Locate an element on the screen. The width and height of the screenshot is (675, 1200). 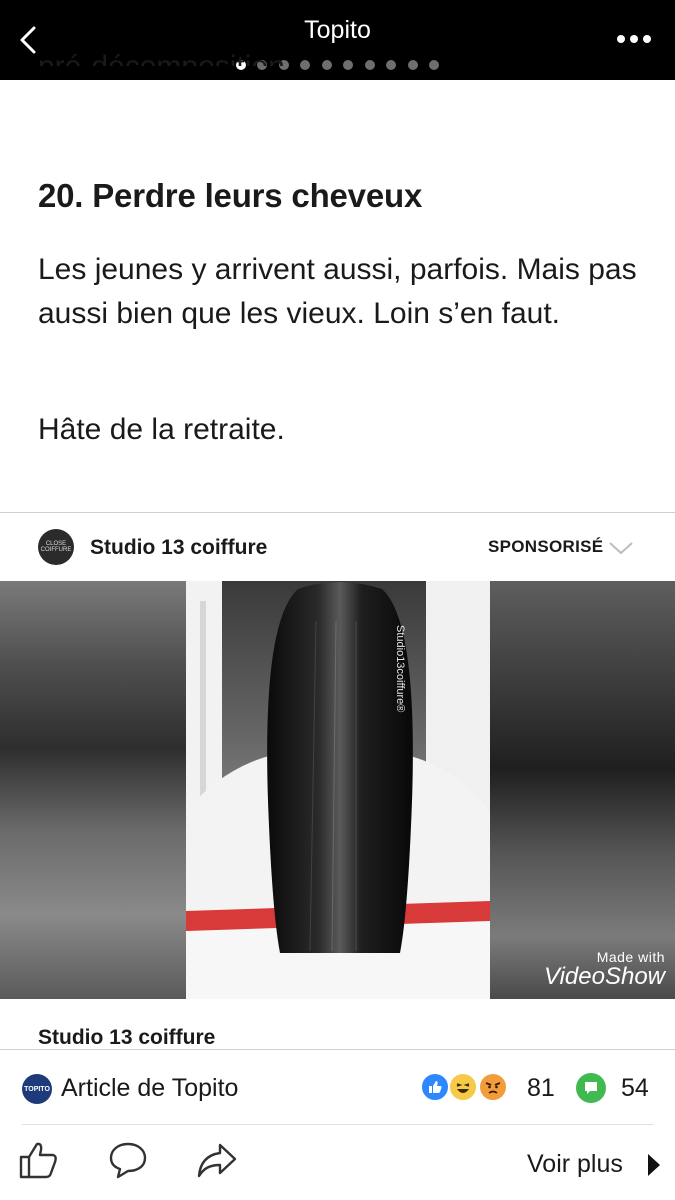
chevron-down-icon is located at coordinates (621, 548).